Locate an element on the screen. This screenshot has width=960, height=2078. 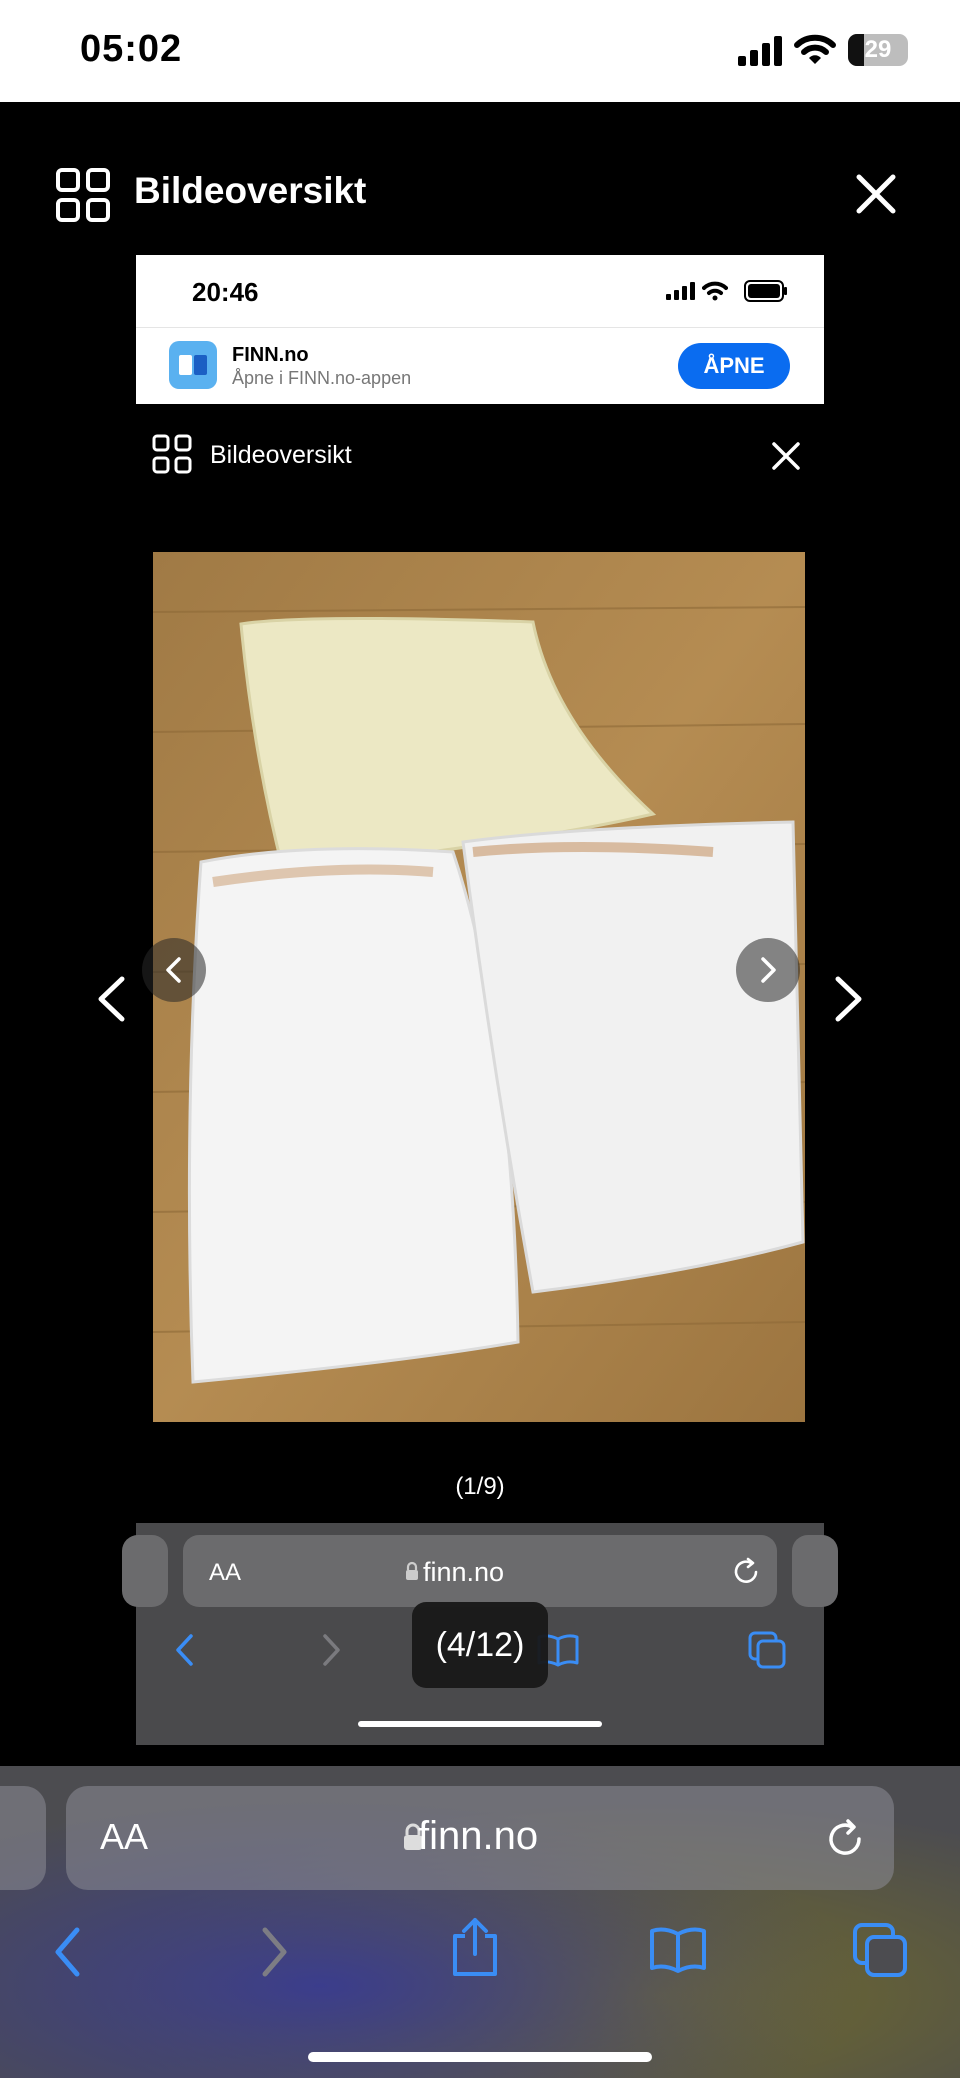
finn-app-icon is located at coordinates (193, 365).